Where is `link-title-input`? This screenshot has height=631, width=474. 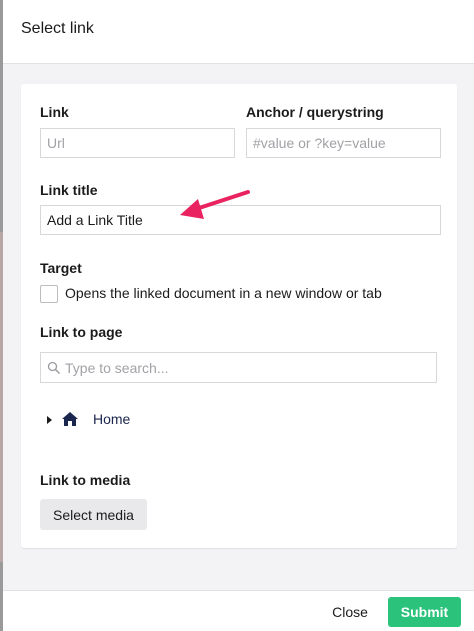 link-title-input is located at coordinates (240, 220).